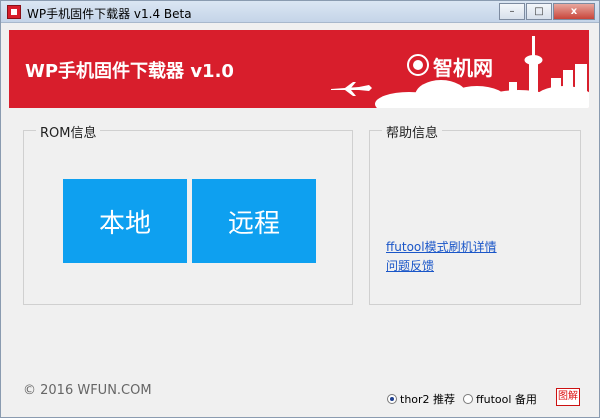 The width and height of the screenshot is (600, 418). What do you see at coordinates (14, 12) in the screenshot?
I see `app-icon` at bounding box center [14, 12].